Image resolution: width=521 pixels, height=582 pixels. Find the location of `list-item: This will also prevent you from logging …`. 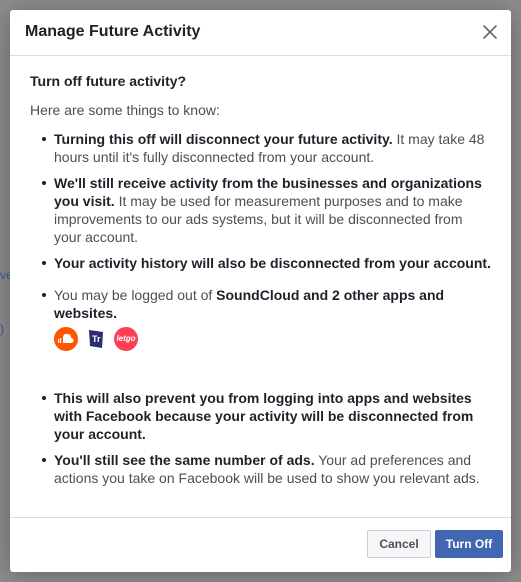

list-item: This will also prevent you from logging … is located at coordinates (266, 416).